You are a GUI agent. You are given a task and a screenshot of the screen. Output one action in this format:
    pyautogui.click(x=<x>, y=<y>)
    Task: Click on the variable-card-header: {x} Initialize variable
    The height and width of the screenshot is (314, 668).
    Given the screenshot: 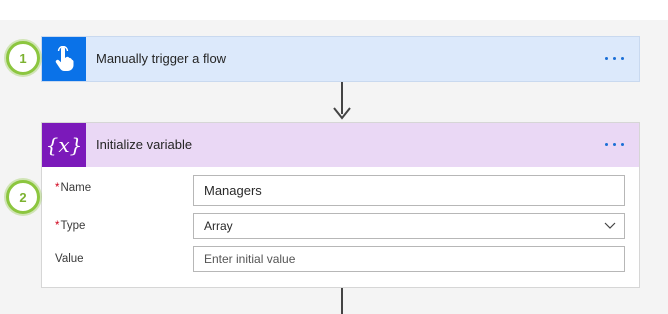 What is the action you would take?
    pyautogui.click(x=340, y=145)
    